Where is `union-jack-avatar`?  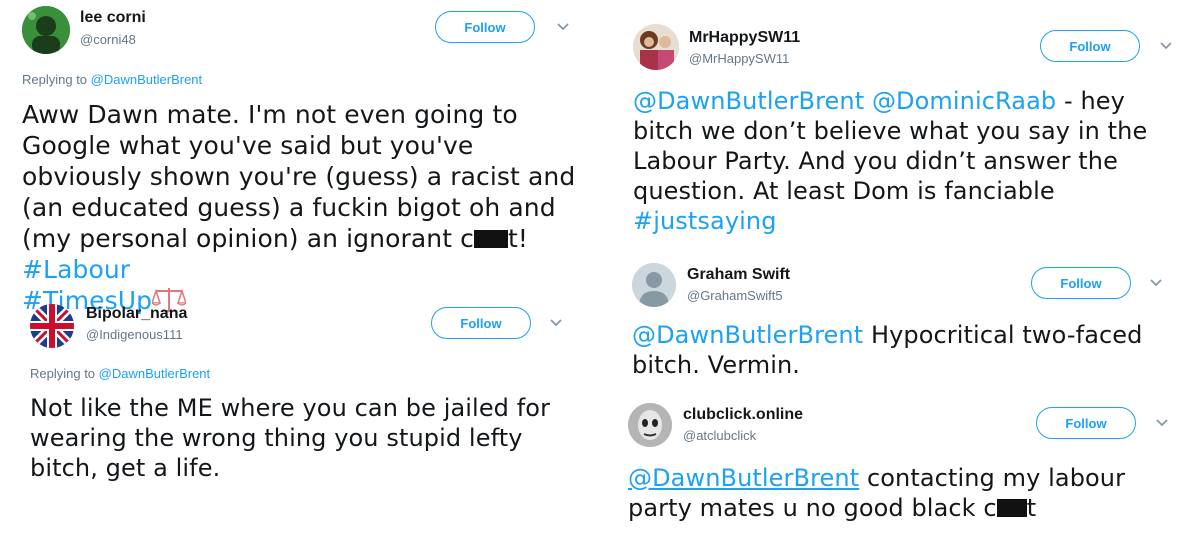
union-jack-avatar is located at coordinates (52, 326).